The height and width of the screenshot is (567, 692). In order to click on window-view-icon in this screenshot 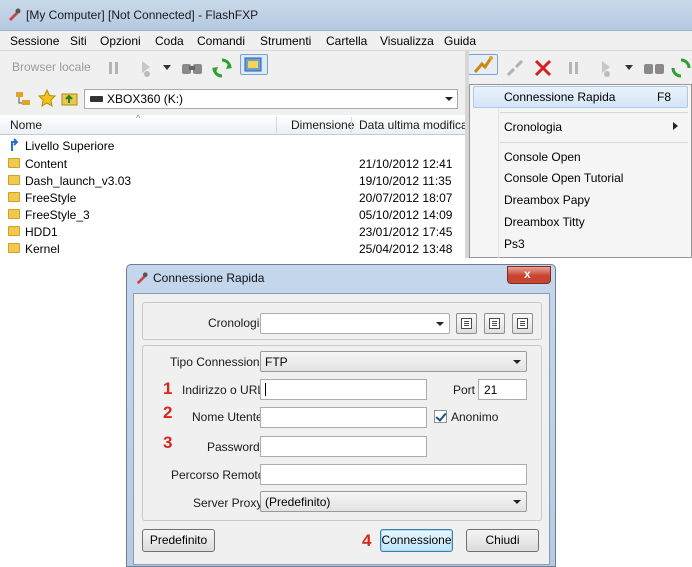, I will do `click(254, 64)`.